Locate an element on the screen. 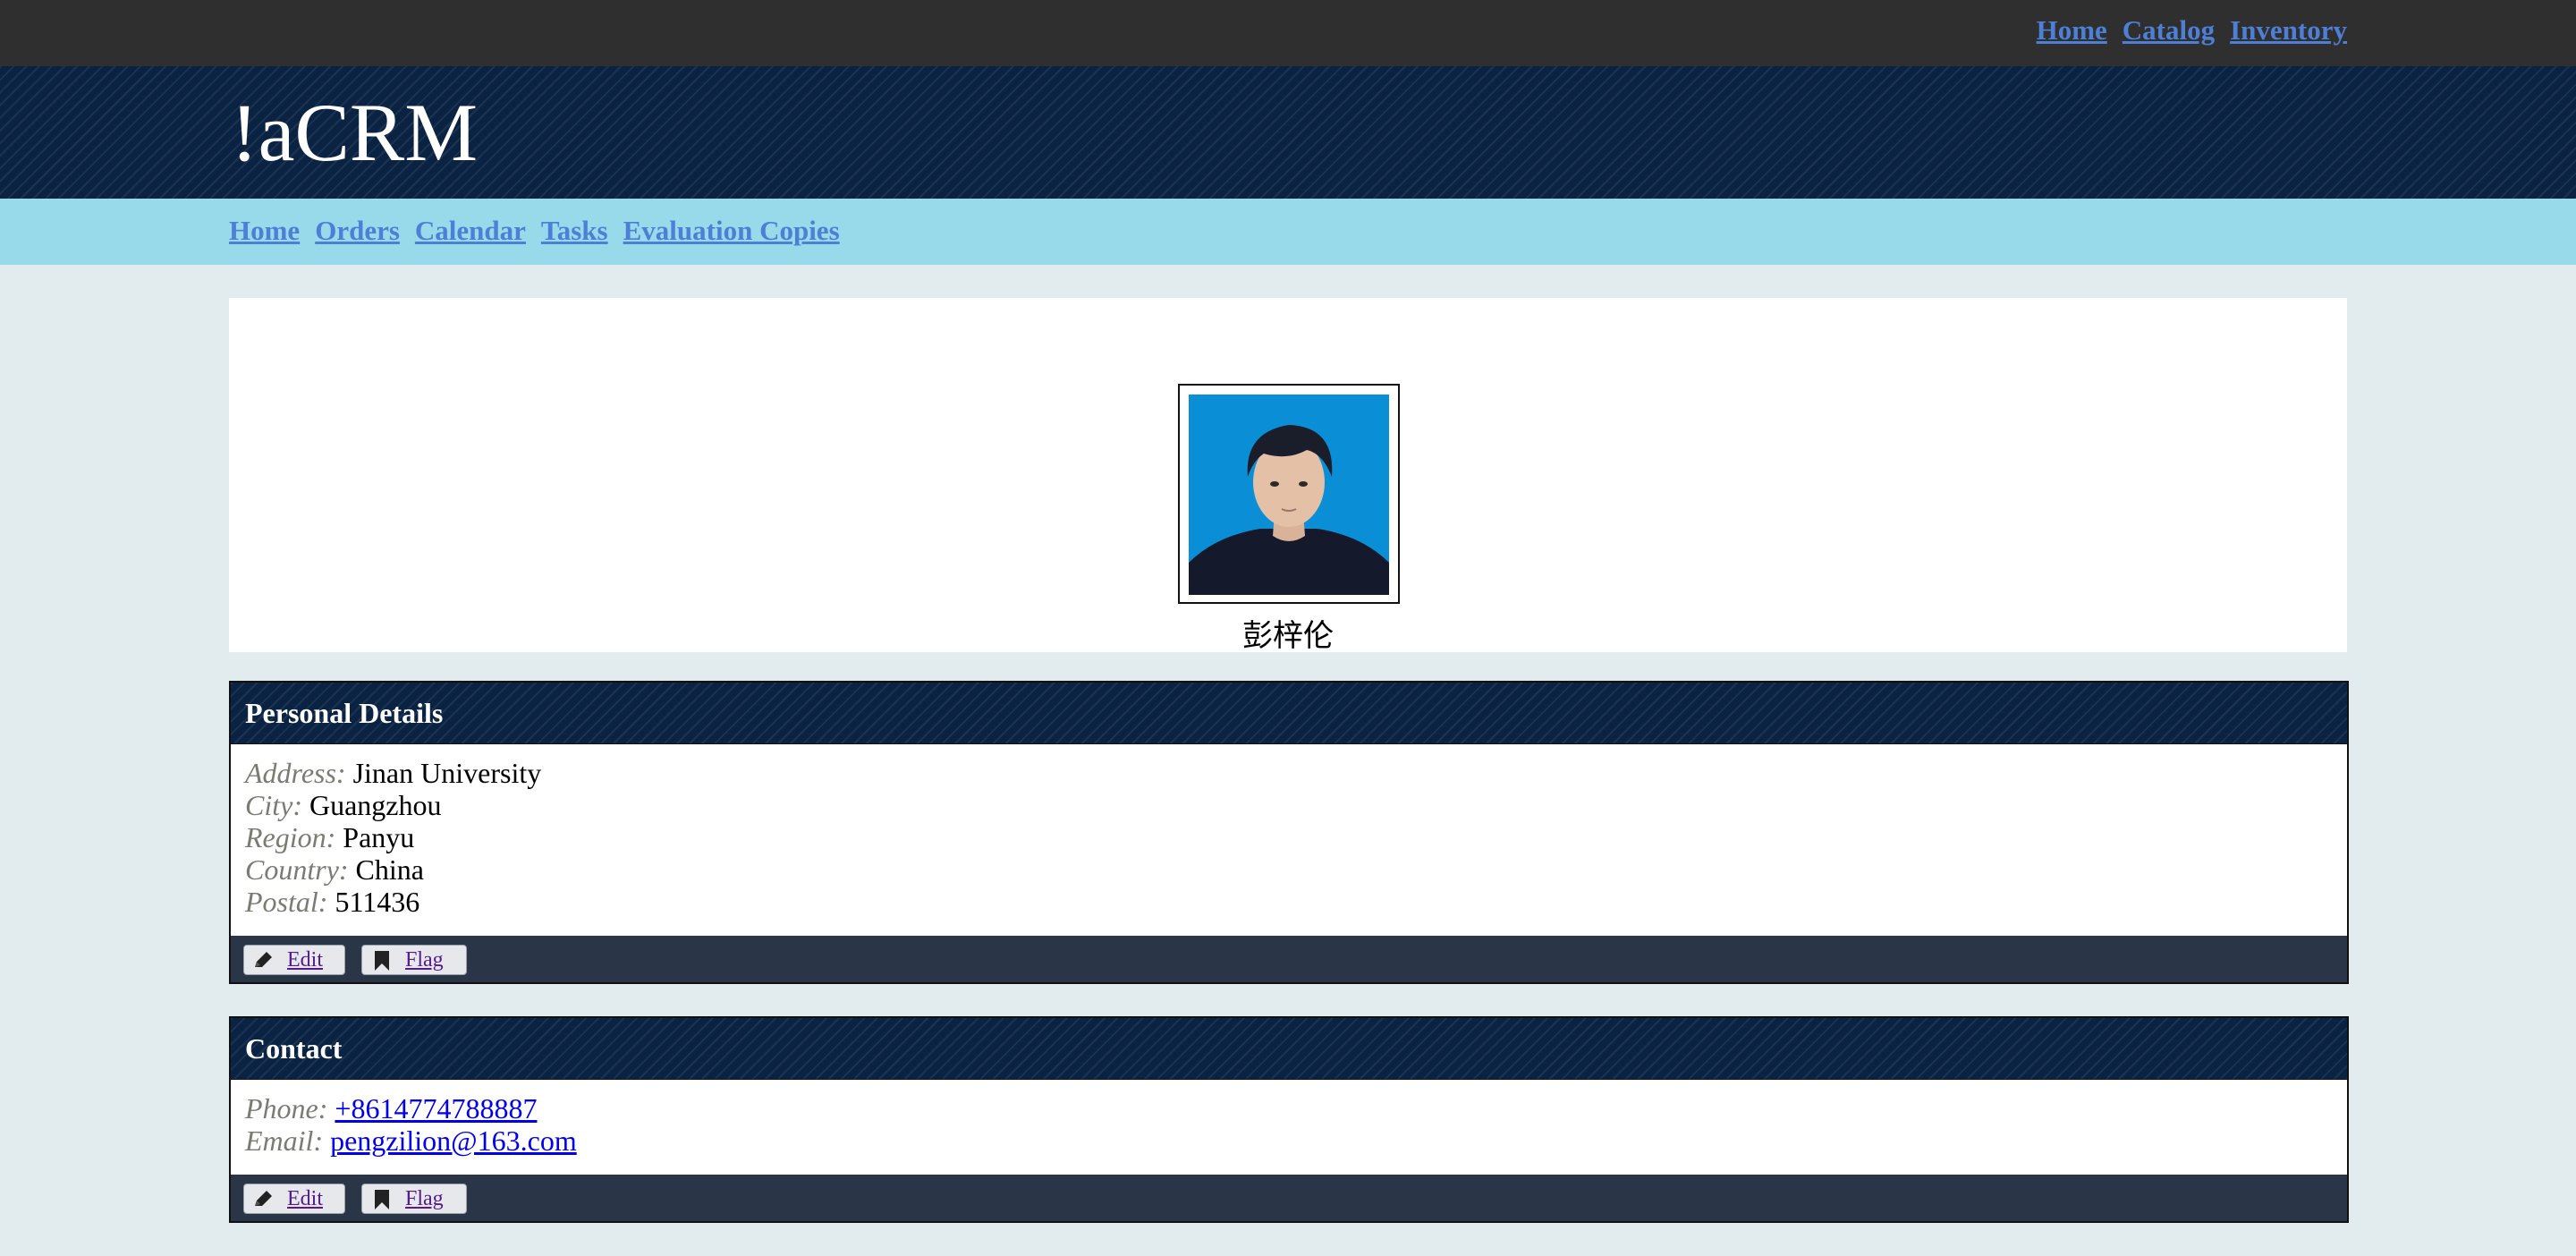 This screenshot has height=1256, width=2576. region-value: Panyu is located at coordinates (379, 837).